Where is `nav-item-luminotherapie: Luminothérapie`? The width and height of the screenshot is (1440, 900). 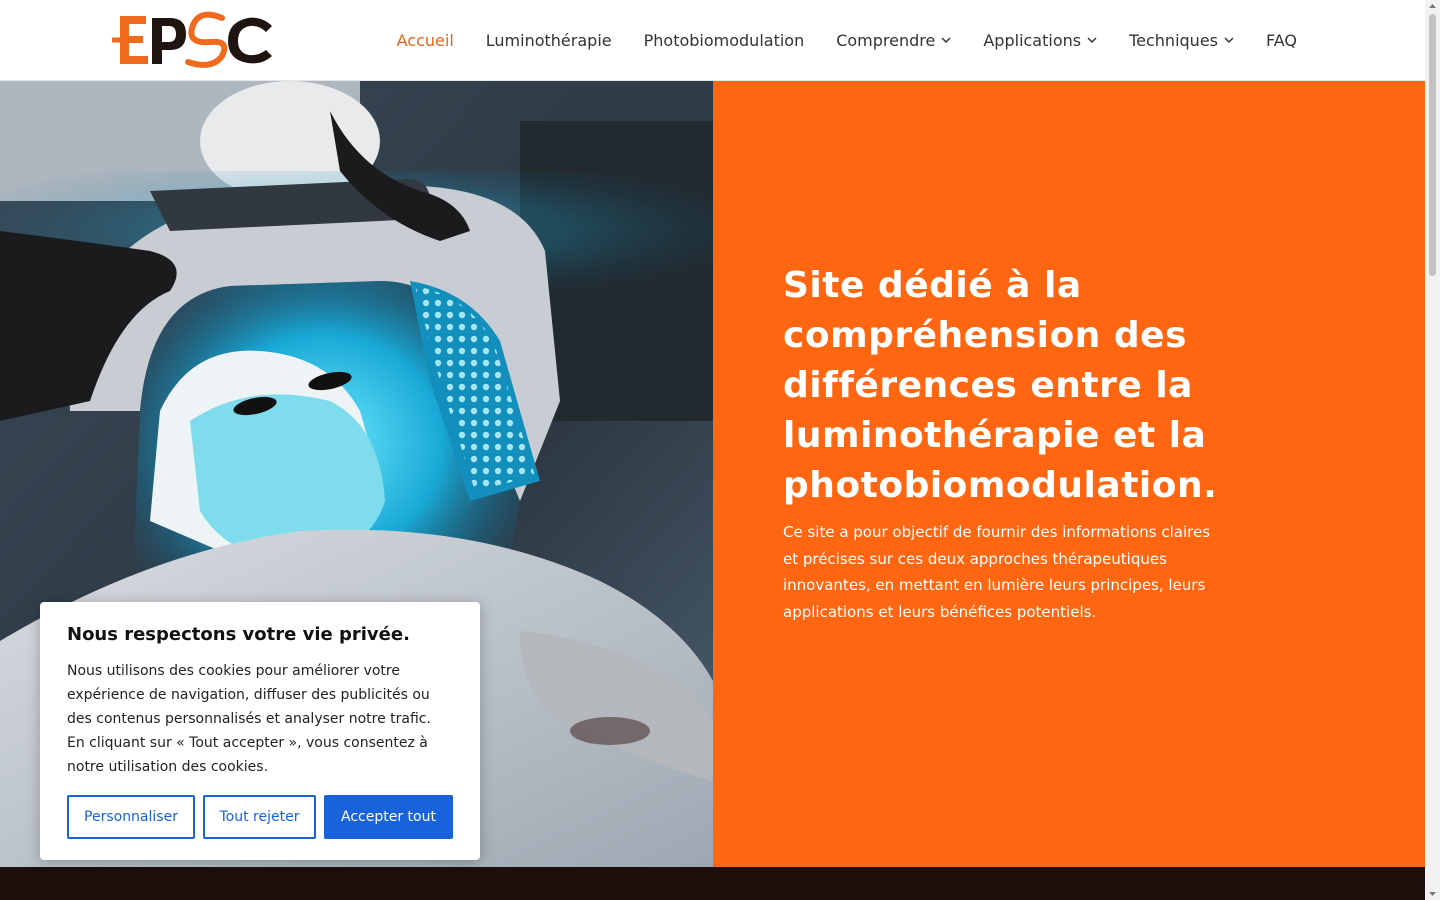
nav-item-luminotherapie: Luminothérapie is located at coordinates (549, 40).